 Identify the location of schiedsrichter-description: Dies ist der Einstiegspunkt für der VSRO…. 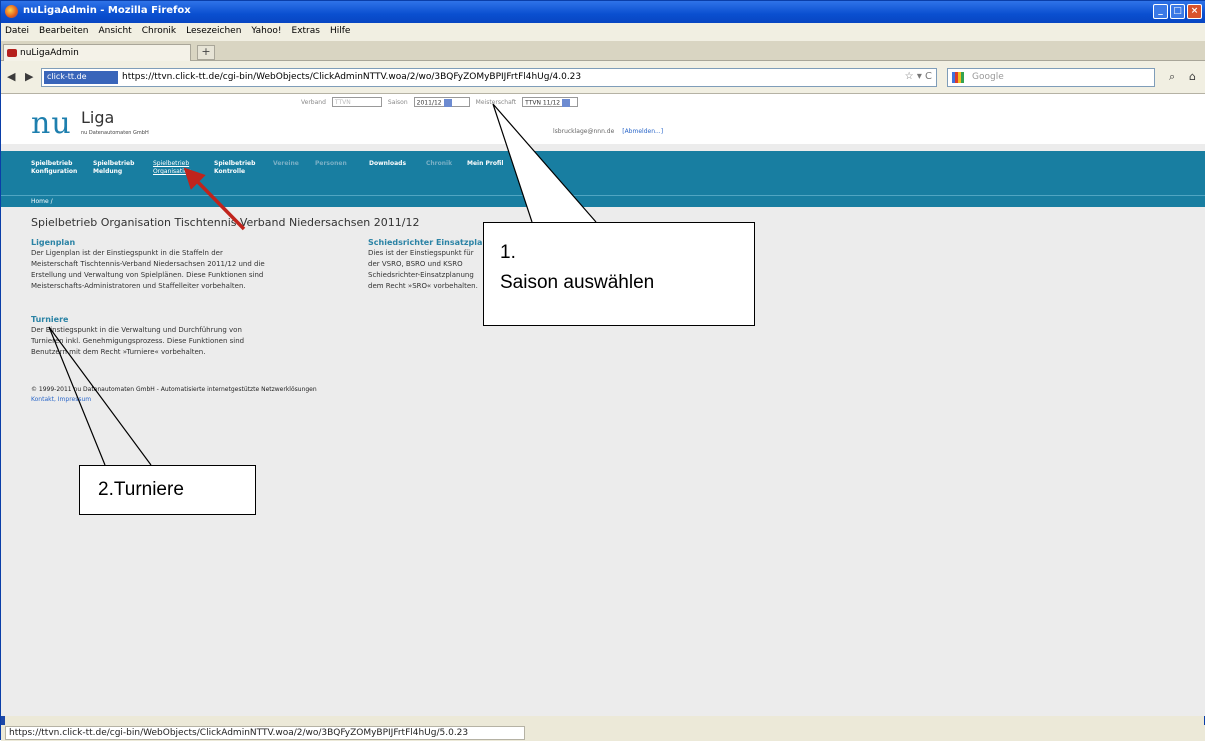
(423, 269).